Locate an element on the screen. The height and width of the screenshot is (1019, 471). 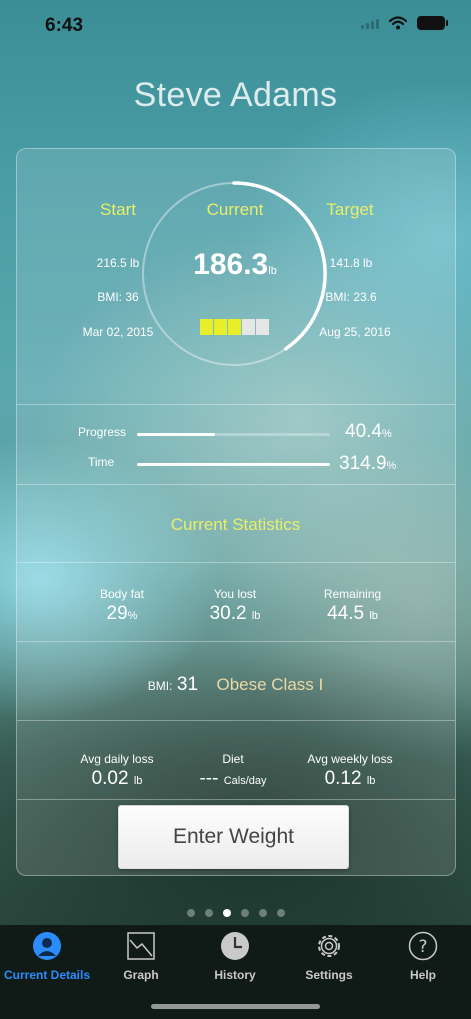
tab-label: Current Details is located at coordinates (47, 975).